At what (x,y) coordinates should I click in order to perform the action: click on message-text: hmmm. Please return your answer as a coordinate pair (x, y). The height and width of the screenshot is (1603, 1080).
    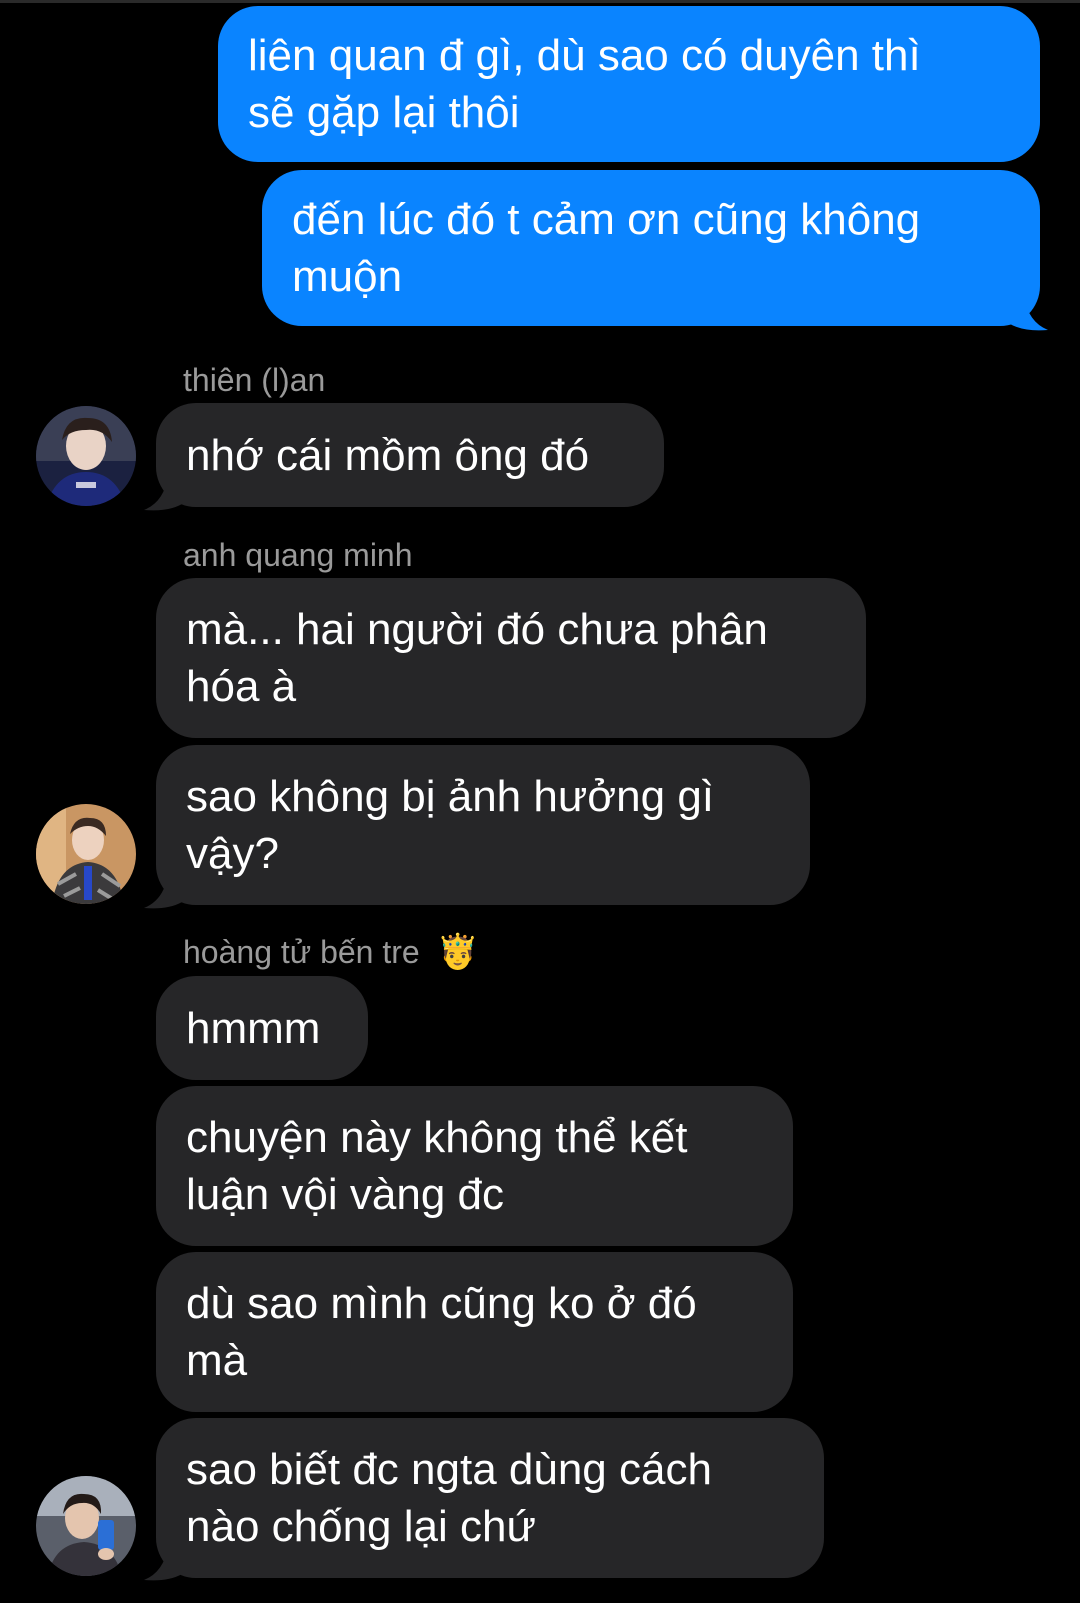
    Looking at the image, I should click on (253, 1028).